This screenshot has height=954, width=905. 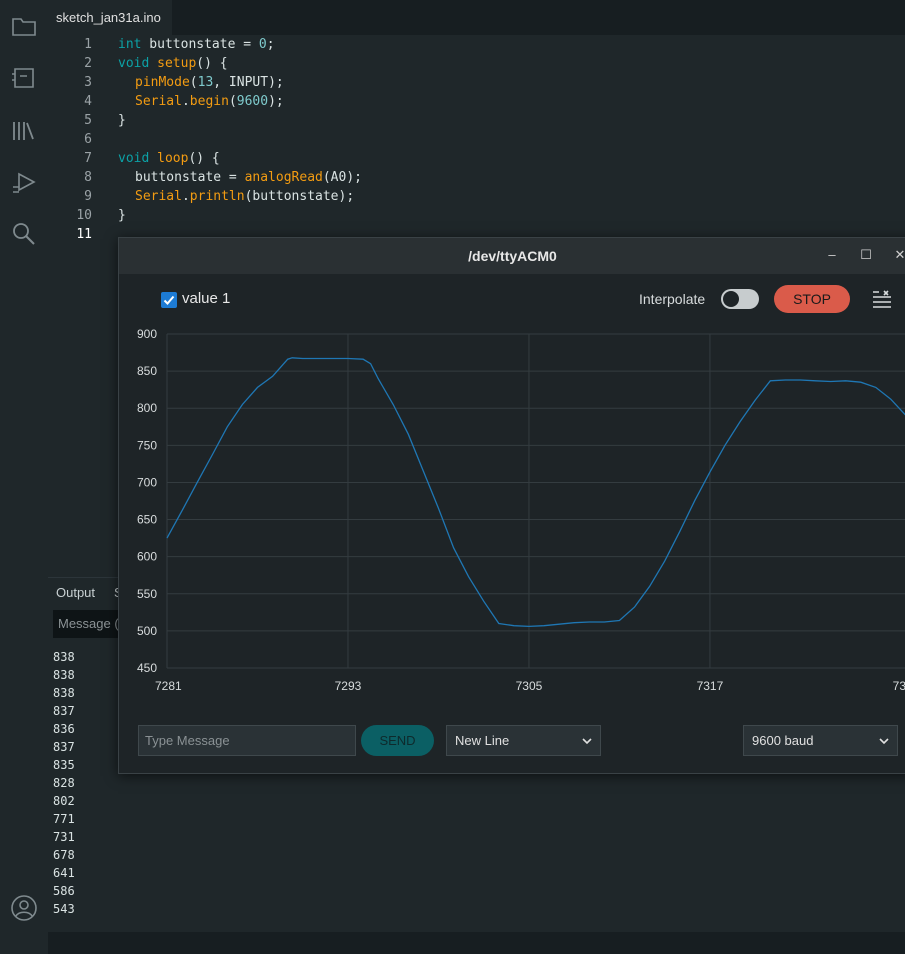 I want to click on check-icon, so click(x=169, y=300).